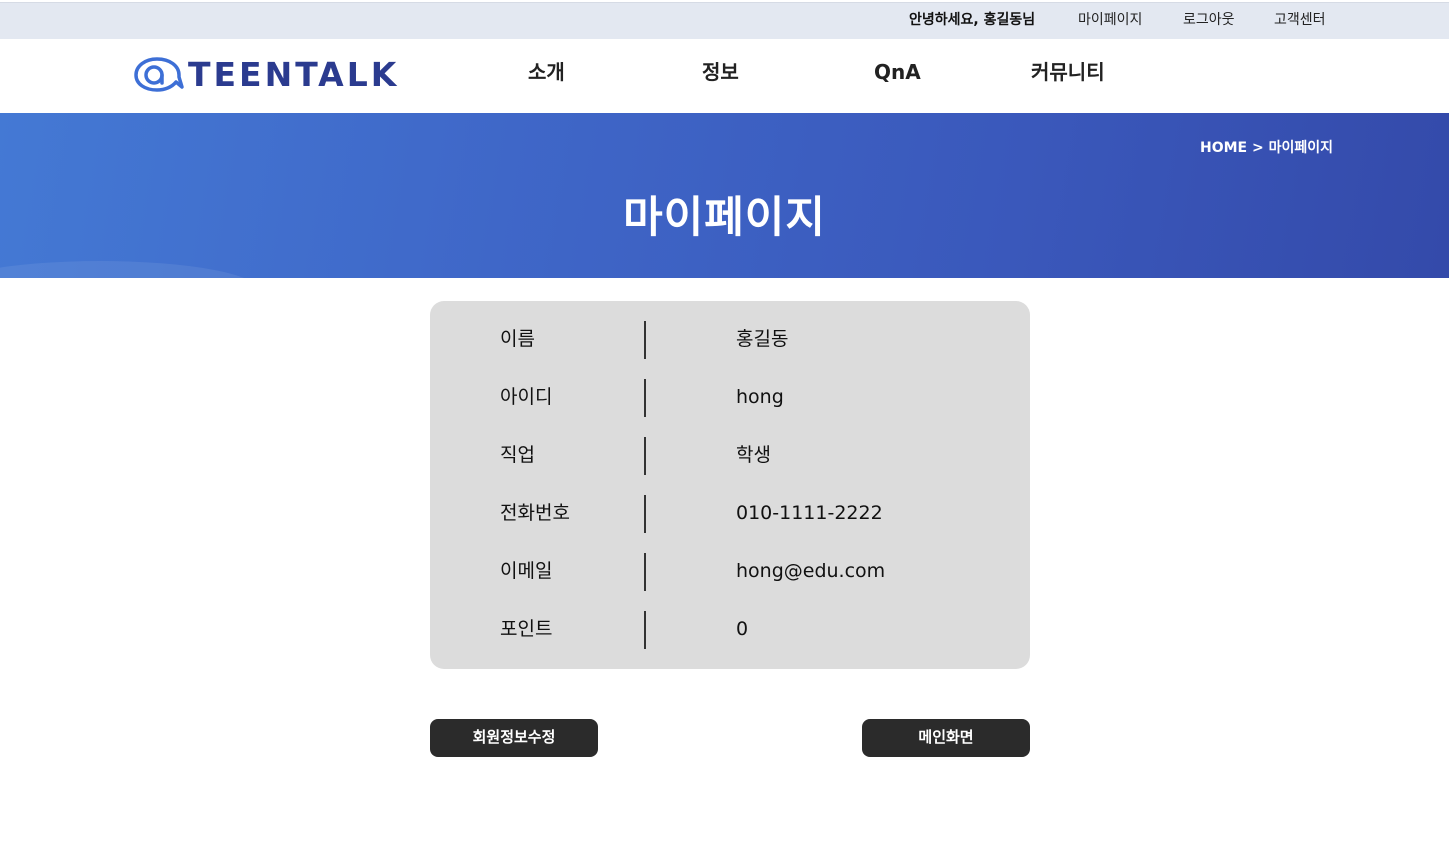 This screenshot has height=841, width=1449. I want to click on profile-value: hong, so click(760, 397).